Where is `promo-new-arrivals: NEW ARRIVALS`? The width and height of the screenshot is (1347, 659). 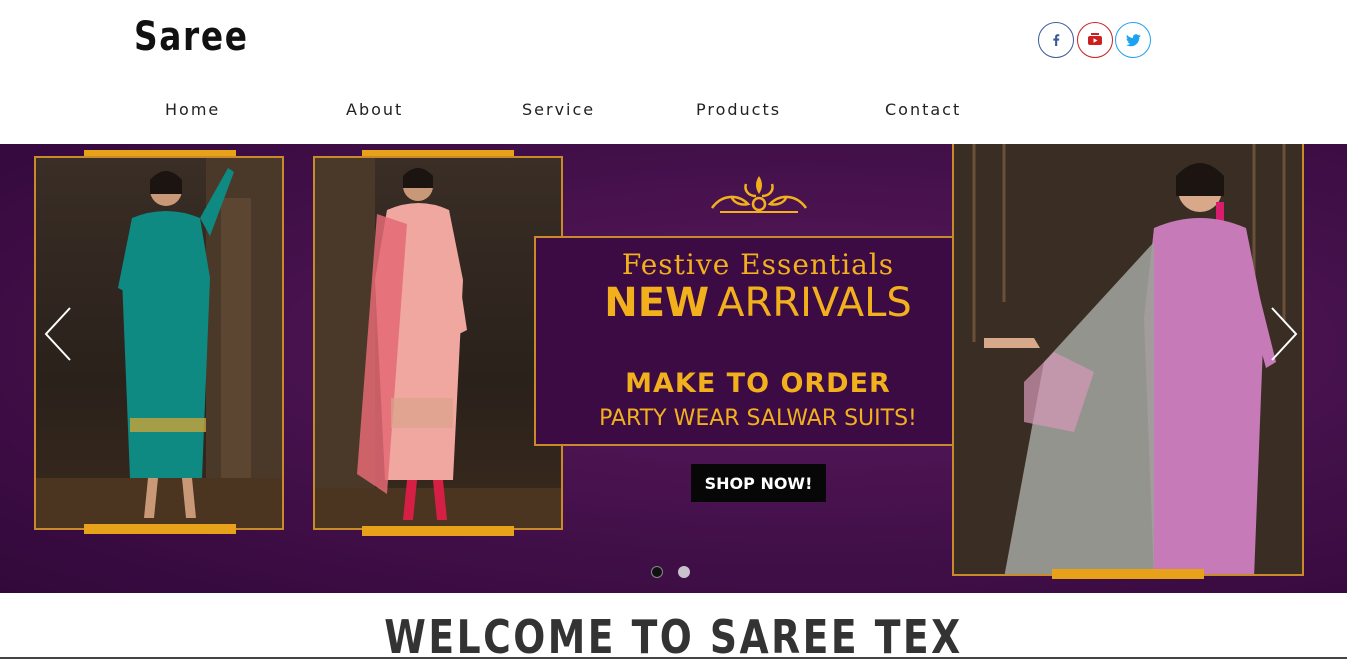 promo-new-arrivals: NEW ARRIVALS is located at coordinates (758, 303).